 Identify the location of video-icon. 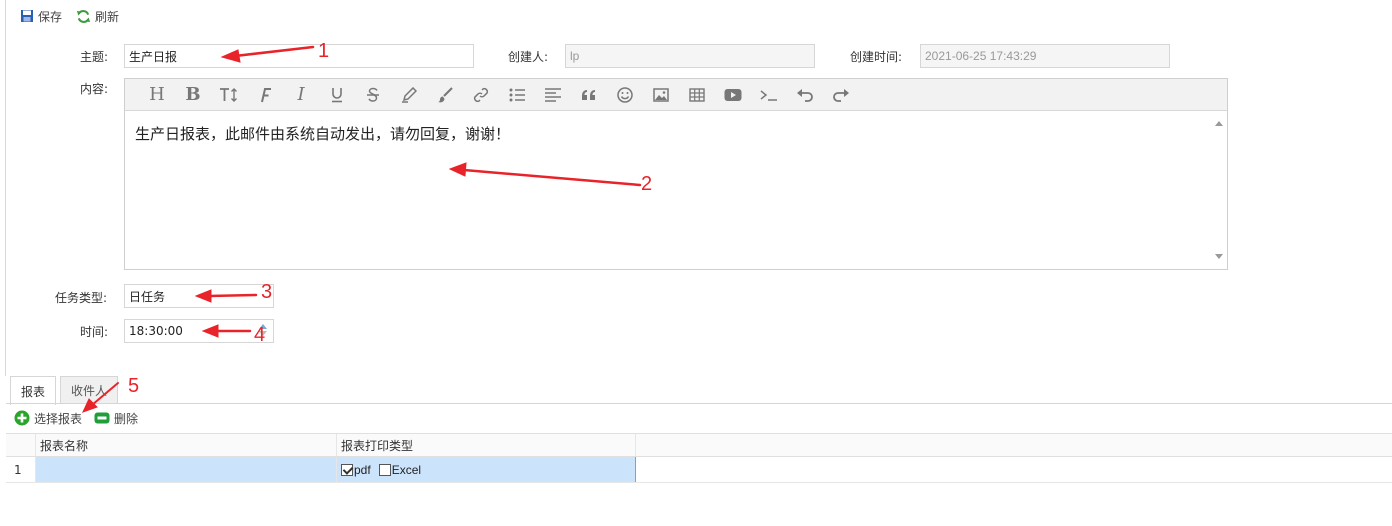
(733, 95).